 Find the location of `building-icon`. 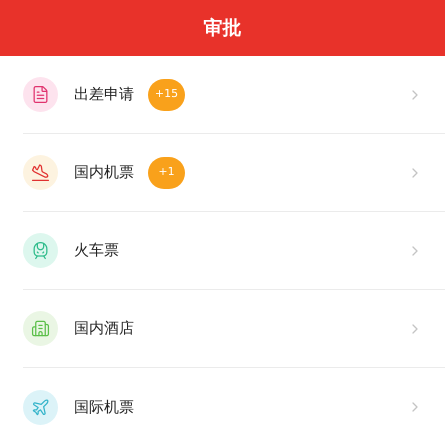

building-icon is located at coordinates (40, 328).